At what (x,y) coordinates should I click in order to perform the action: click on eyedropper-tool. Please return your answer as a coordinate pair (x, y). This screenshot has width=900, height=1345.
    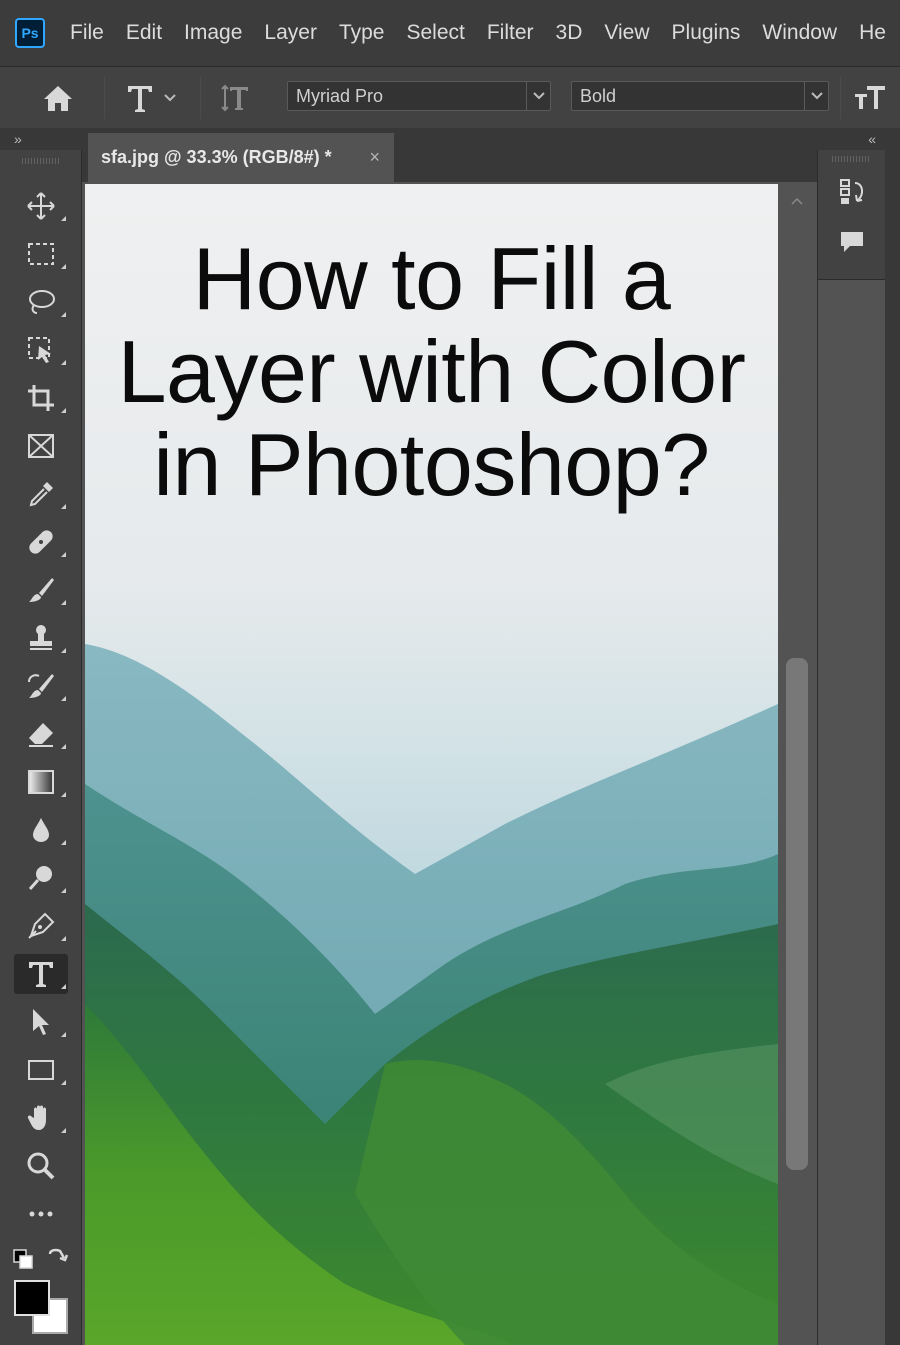
    Looking at the image, I should click on (41, 494).